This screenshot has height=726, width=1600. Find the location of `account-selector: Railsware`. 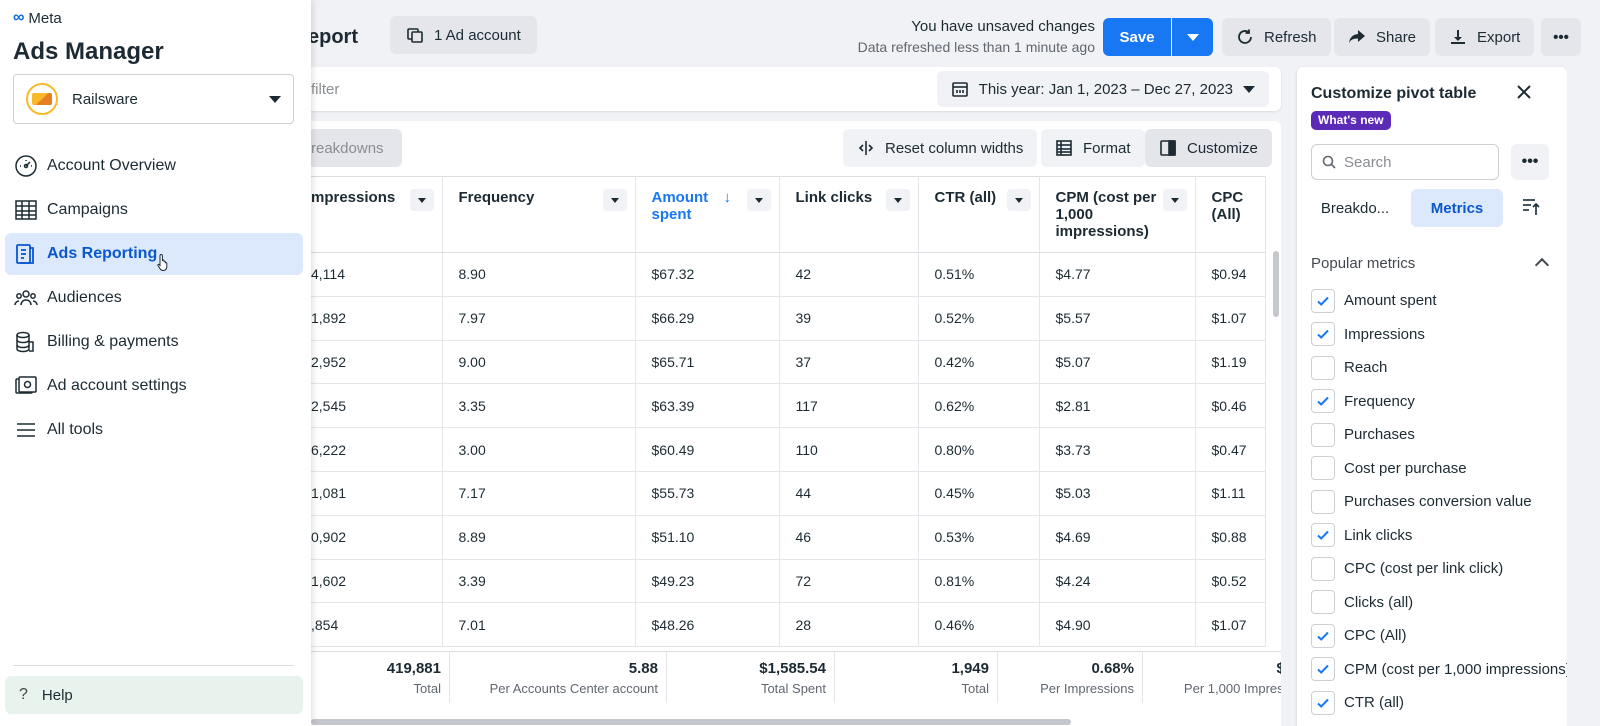

account-selector: Railsware is located at coordinates (153, 99).